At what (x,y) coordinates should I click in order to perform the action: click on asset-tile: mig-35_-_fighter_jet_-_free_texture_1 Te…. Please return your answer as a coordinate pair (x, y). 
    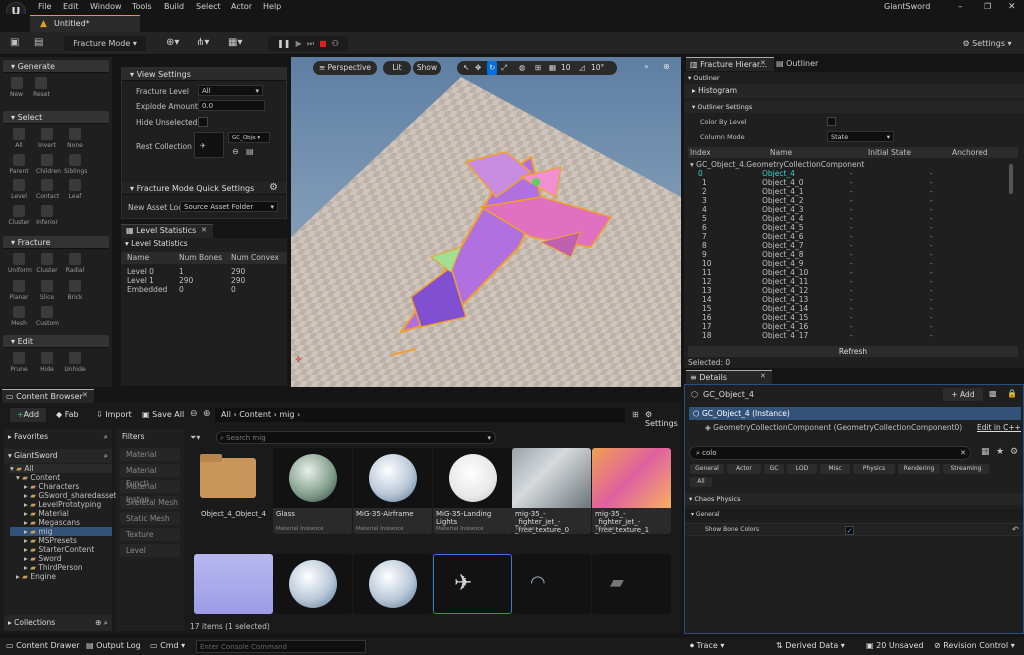
    Looking at the image, I should click on (631, 491).